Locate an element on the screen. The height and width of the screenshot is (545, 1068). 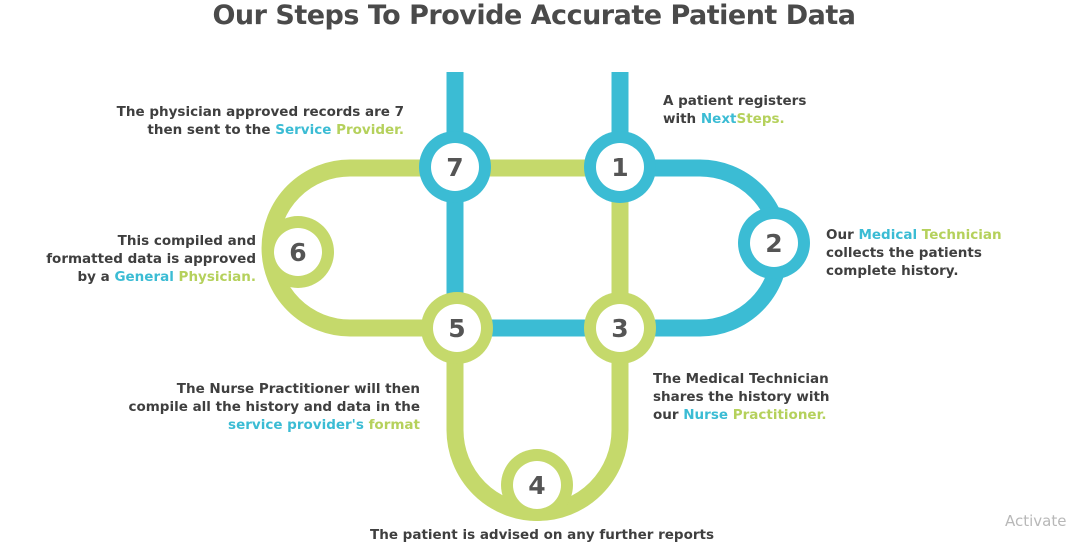
highlight-general: General is located at coordinates (144, 277).